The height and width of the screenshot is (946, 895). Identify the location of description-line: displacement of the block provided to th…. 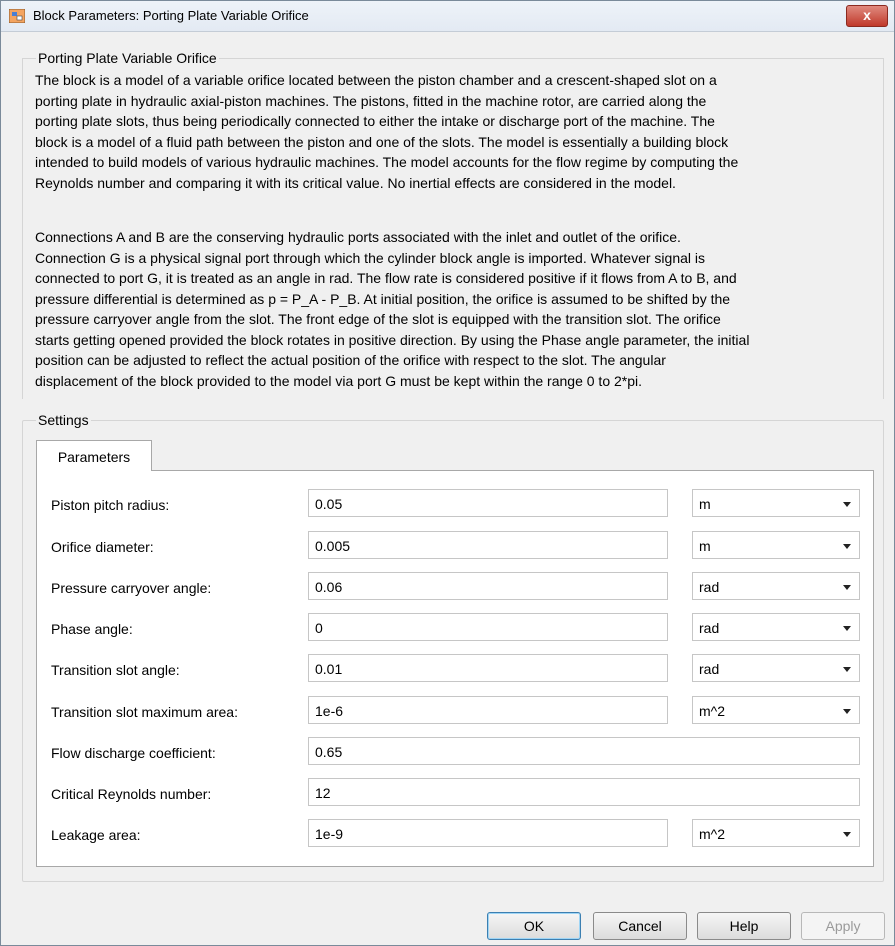
(339, 380).